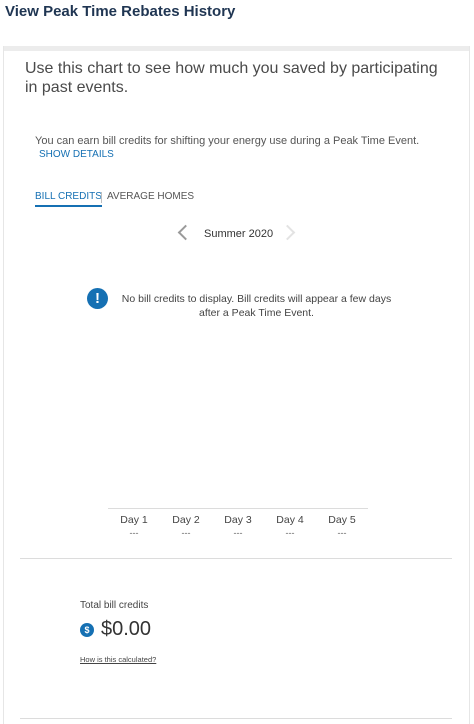 This screenshot has height=724, width=474. What do you see at coordinates (150, 196) in the screenshot?
I see `tab-average-homes: AVERAGE HOMES` at bounding box center [150, 196].